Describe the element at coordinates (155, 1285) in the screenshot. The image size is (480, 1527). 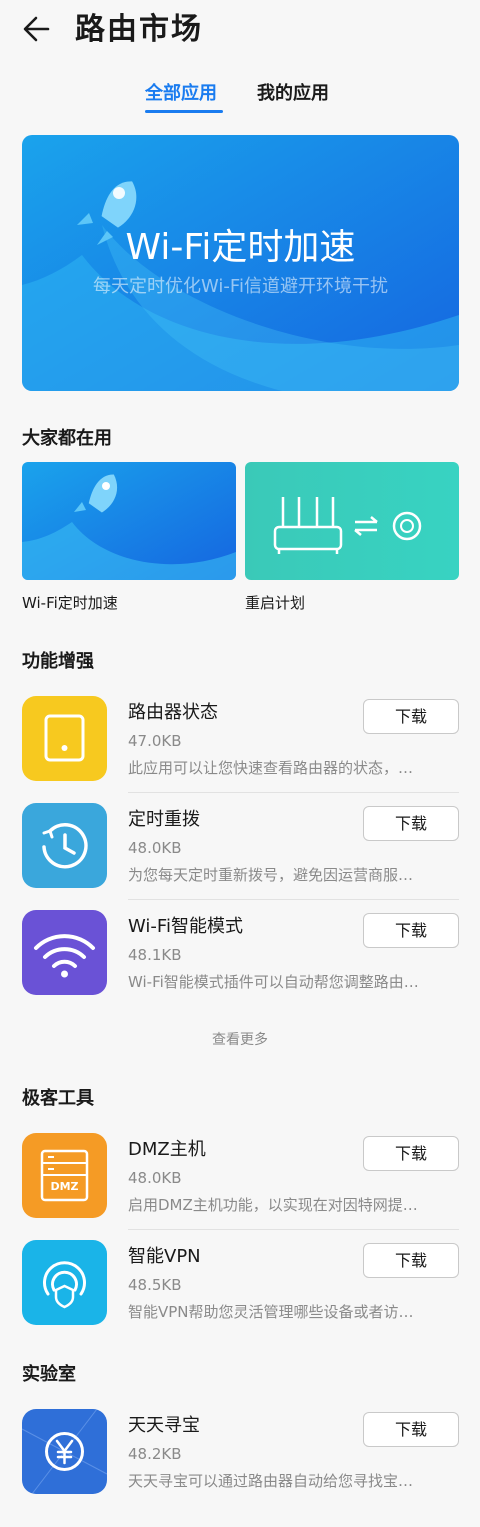
I see `app-size: 48.5KB` at that location.